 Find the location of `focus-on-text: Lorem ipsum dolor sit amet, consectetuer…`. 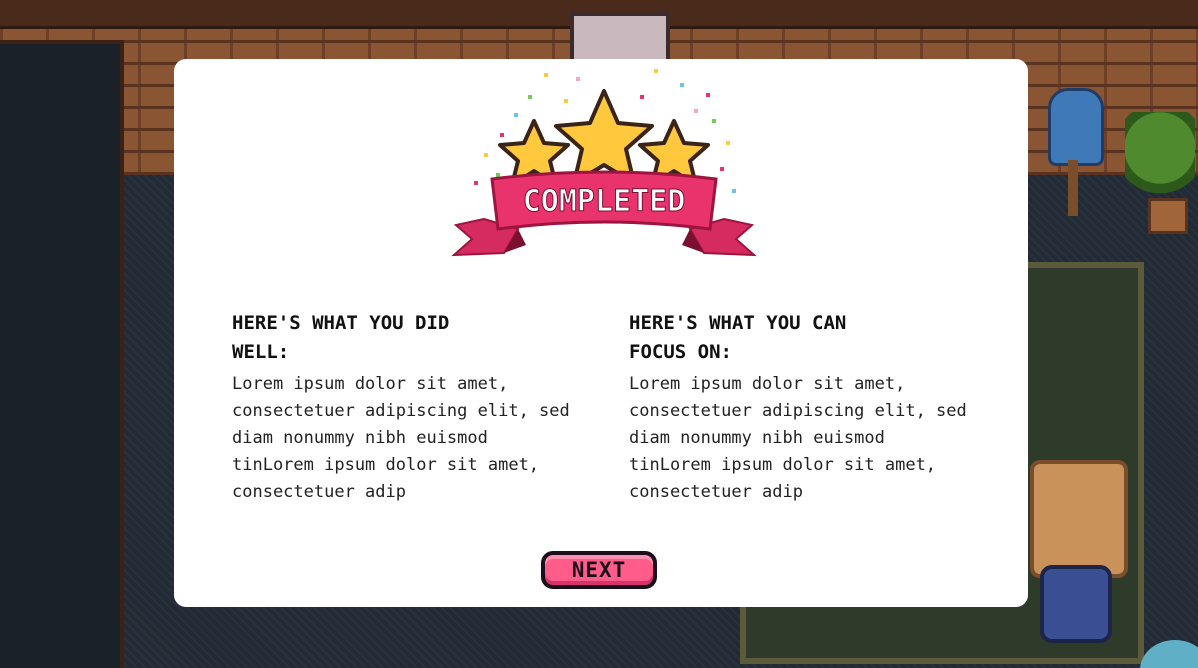

focus-on-text: Lorem ipsum dolor sit amet, consectetuer… is located at coordinates (798, 438).